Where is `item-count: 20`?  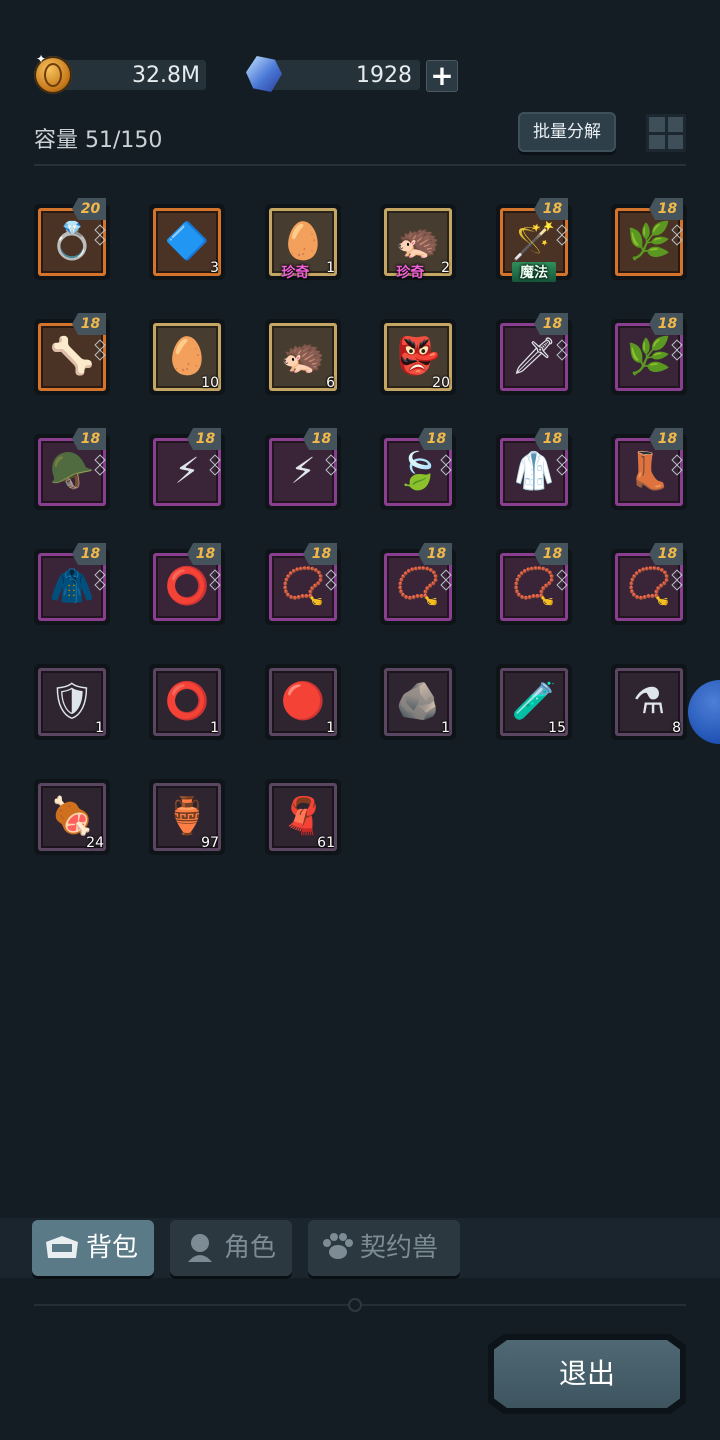 item-count: 20 is located at coordinates (441, 383).